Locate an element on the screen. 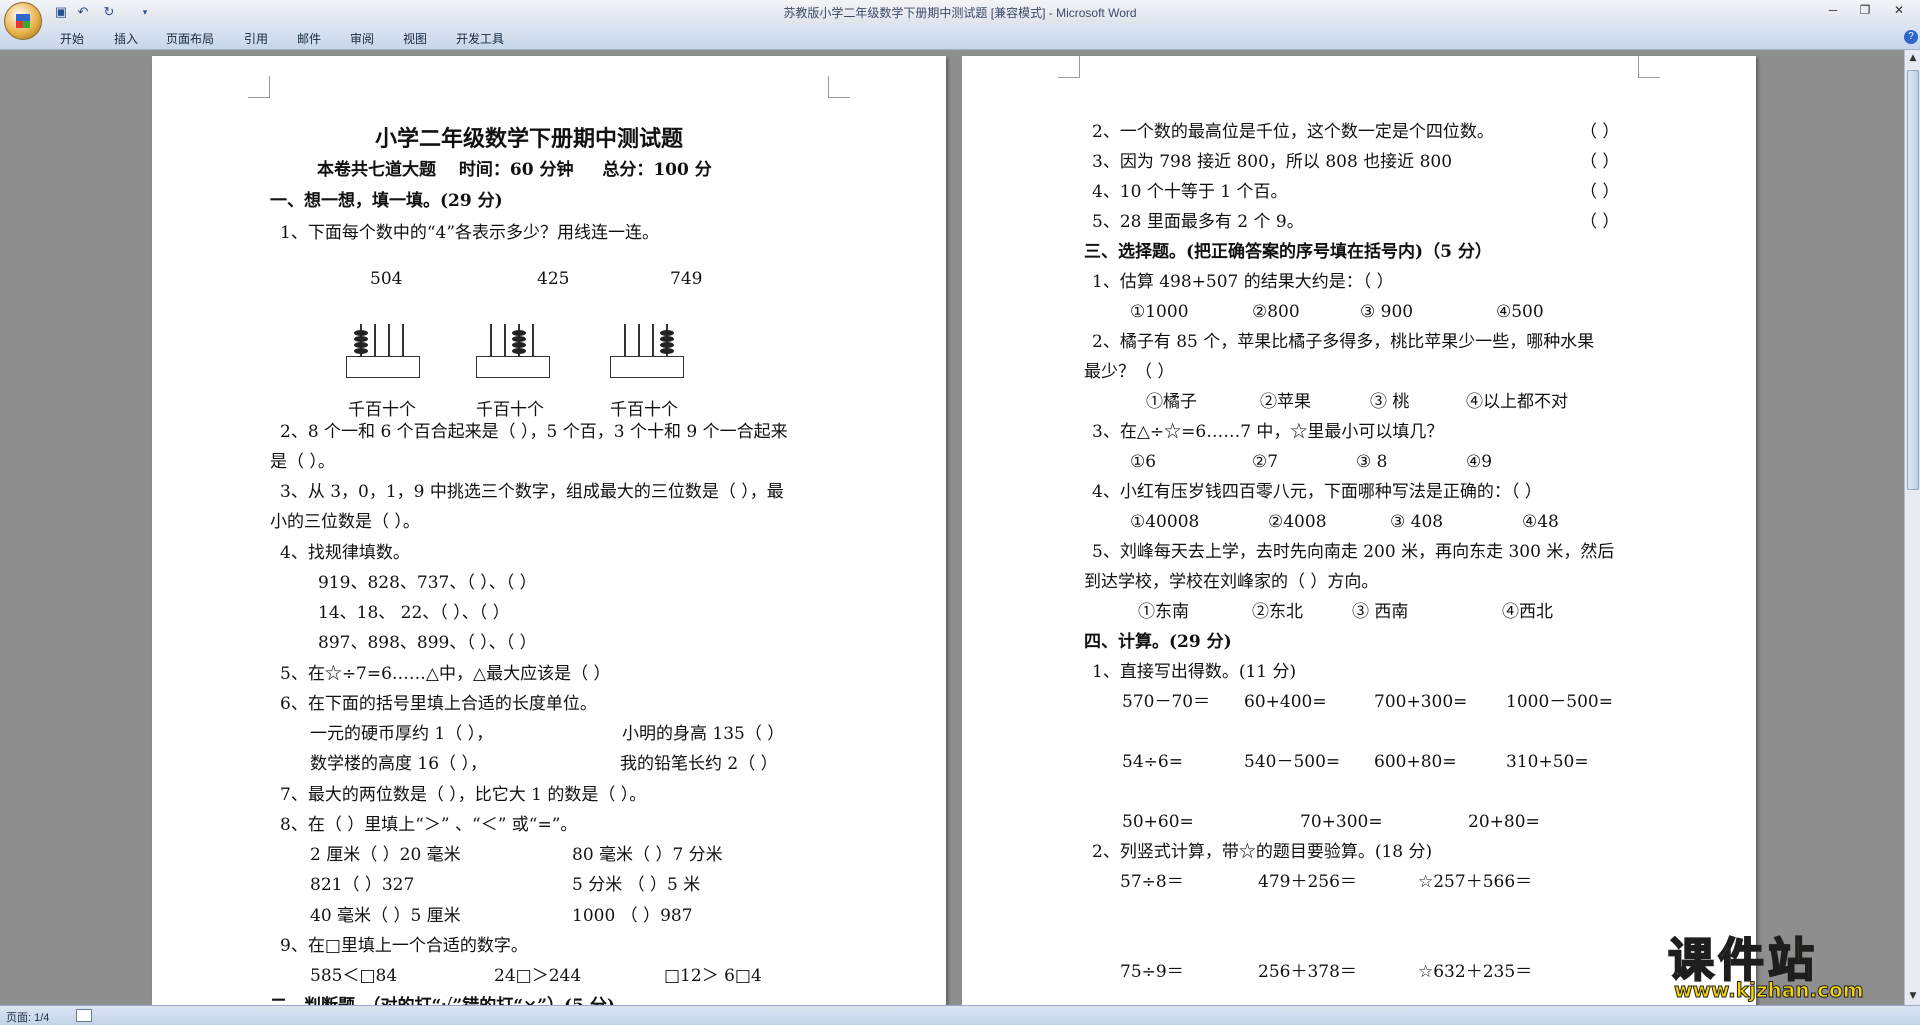 The image size is (1920, 1025). calc-item: 479＋256＝ is located at coordinates (1307, 882).